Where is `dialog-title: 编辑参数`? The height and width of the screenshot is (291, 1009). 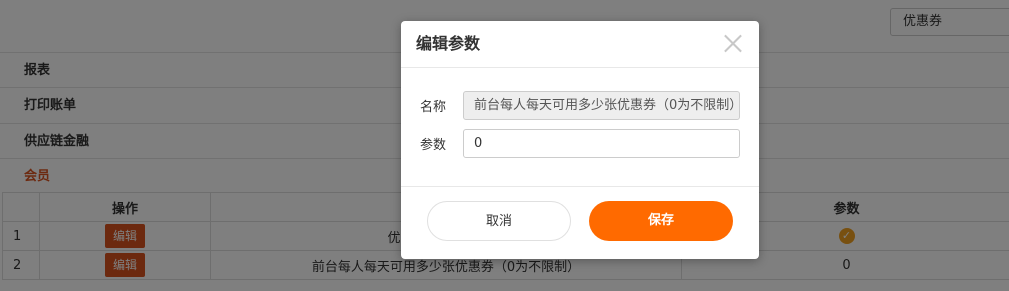 dialog-title: 编辑参数 is located at coordinates (448, 43).